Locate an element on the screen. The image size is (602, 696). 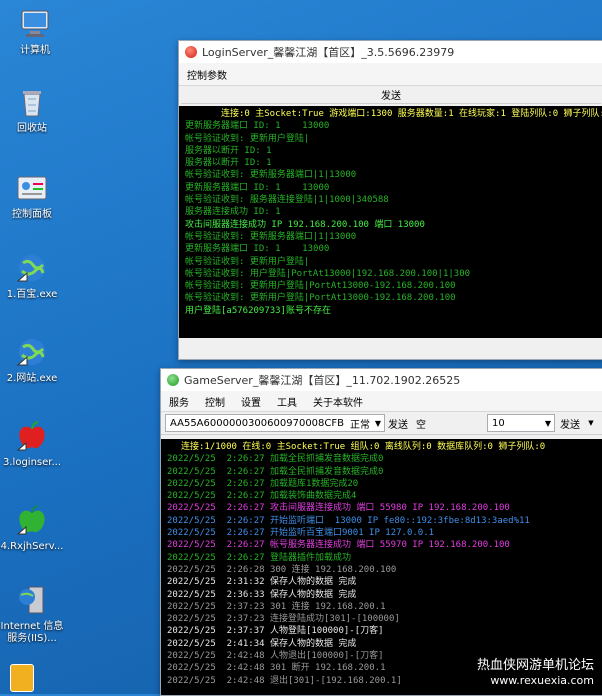
count-value: 10 is located at coordinates (498, 423).